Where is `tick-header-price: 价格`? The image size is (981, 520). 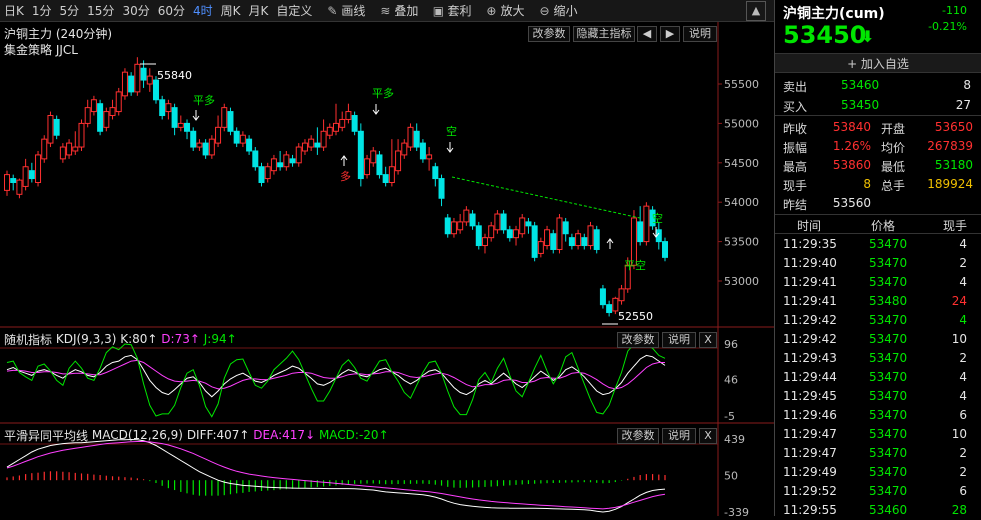 tick-header-price: 价格 is located at coordinates (883, 226).